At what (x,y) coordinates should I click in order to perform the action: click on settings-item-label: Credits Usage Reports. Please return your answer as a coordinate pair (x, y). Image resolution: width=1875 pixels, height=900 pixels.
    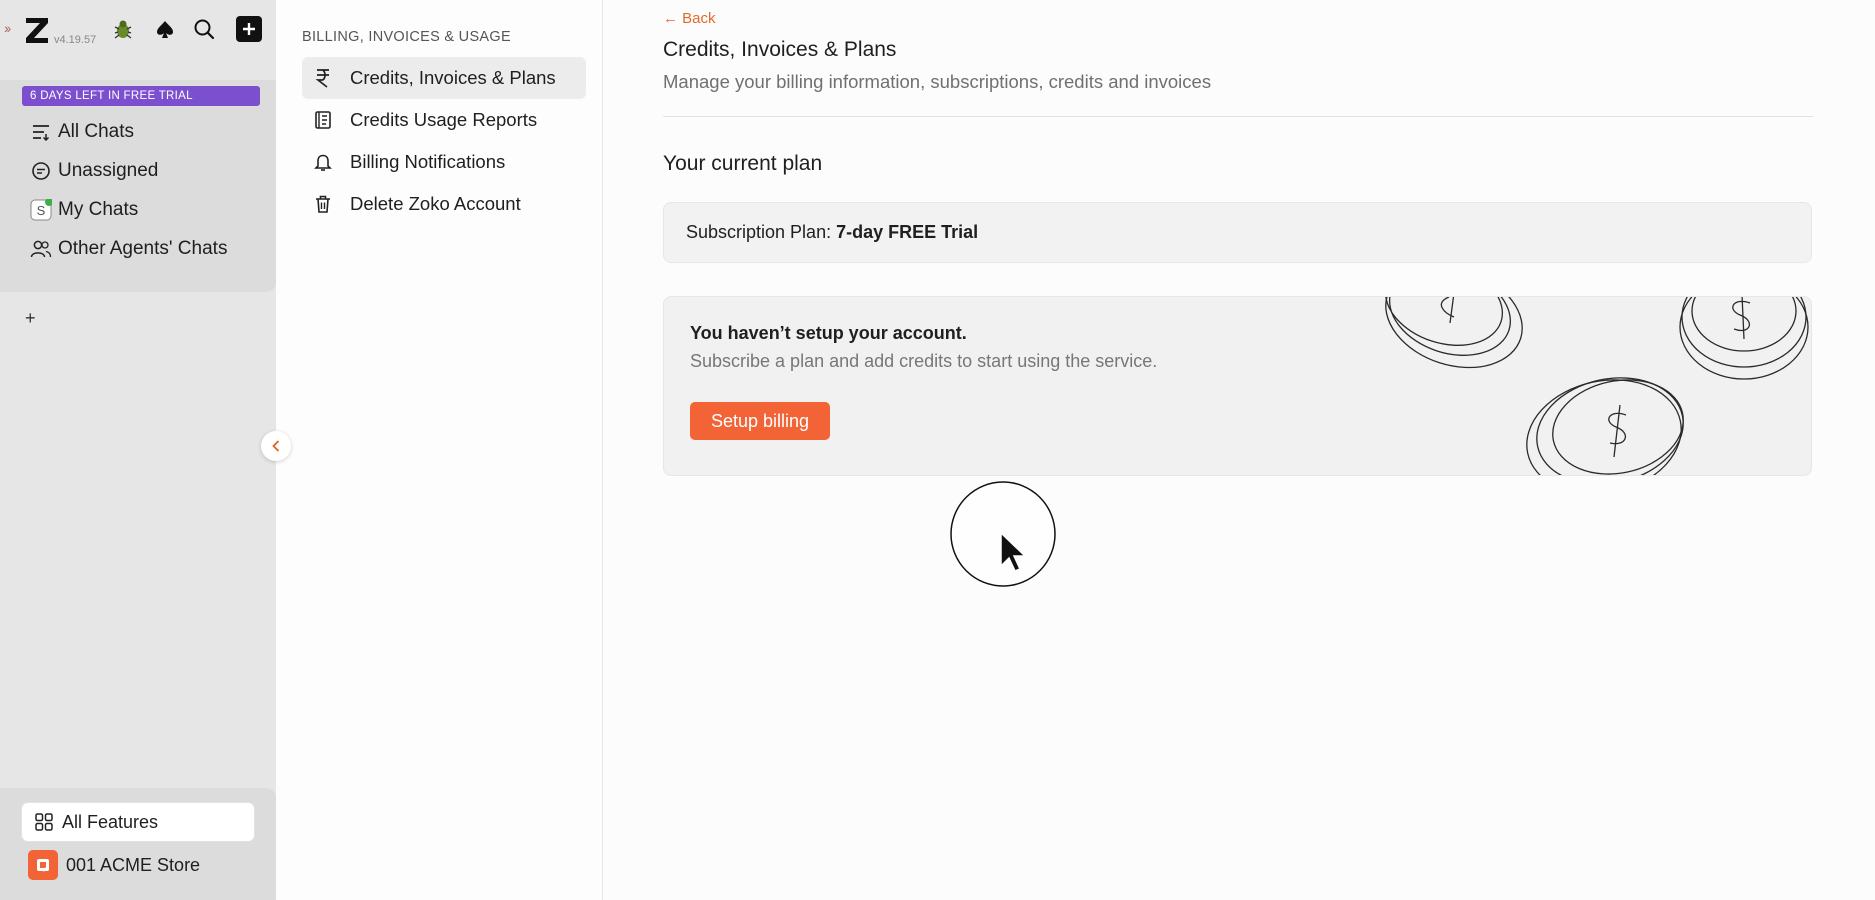
    Looking at the image, I should click on (444, 119).